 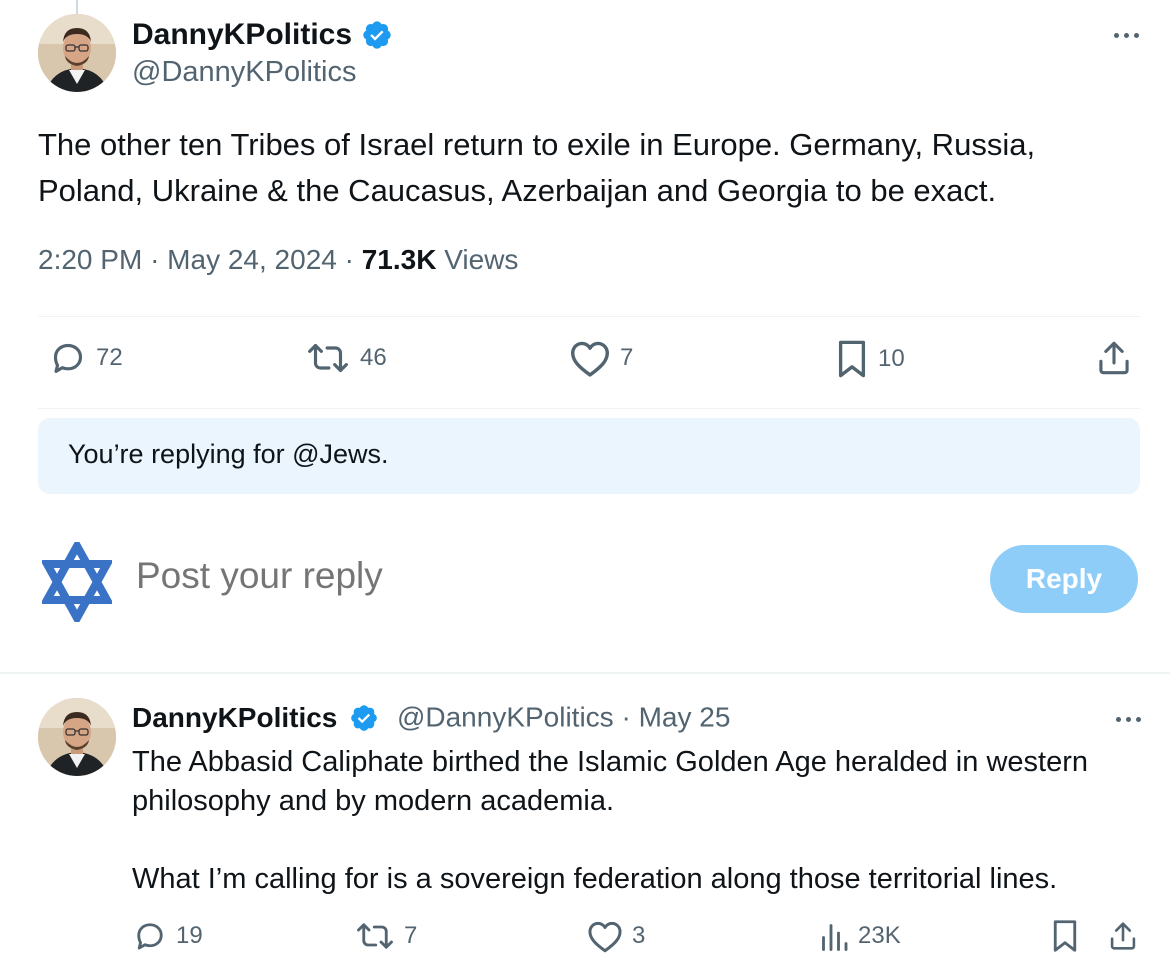 What do you see at coordinates (1064, 579) in the screenshot?
I see `reply-submit-button: Reply` at bounding box center [1064, 579].